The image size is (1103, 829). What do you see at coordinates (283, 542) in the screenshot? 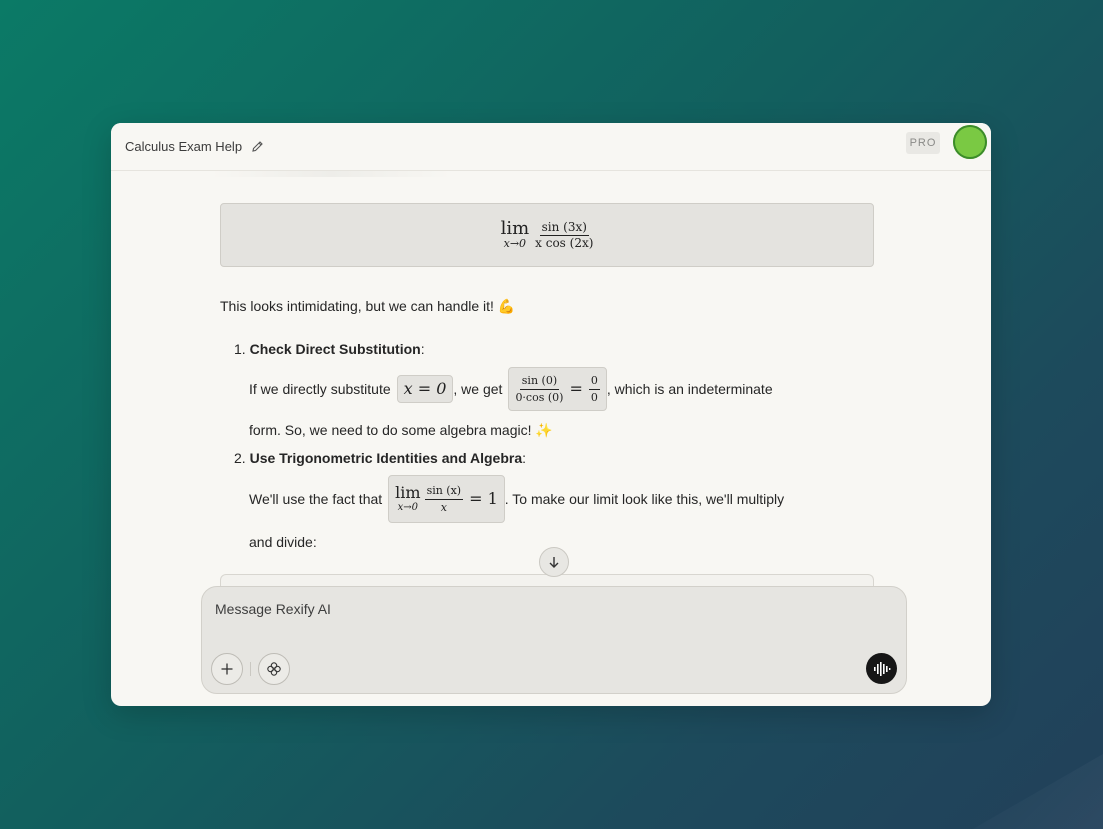
I see `step-2-line-2: and divide:` at bounding box center [283, 542].